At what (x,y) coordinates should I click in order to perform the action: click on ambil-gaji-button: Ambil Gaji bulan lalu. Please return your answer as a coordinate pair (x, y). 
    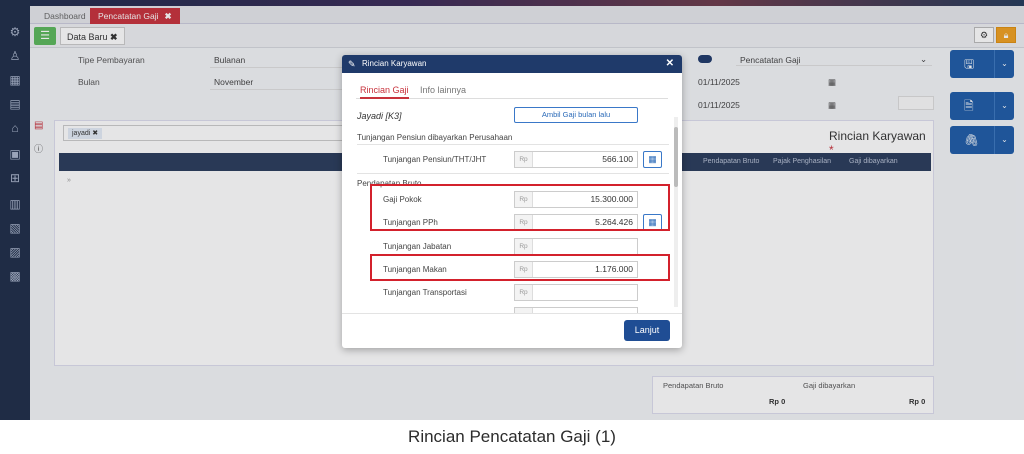
    Looking at the image, I should click on (576, 115).